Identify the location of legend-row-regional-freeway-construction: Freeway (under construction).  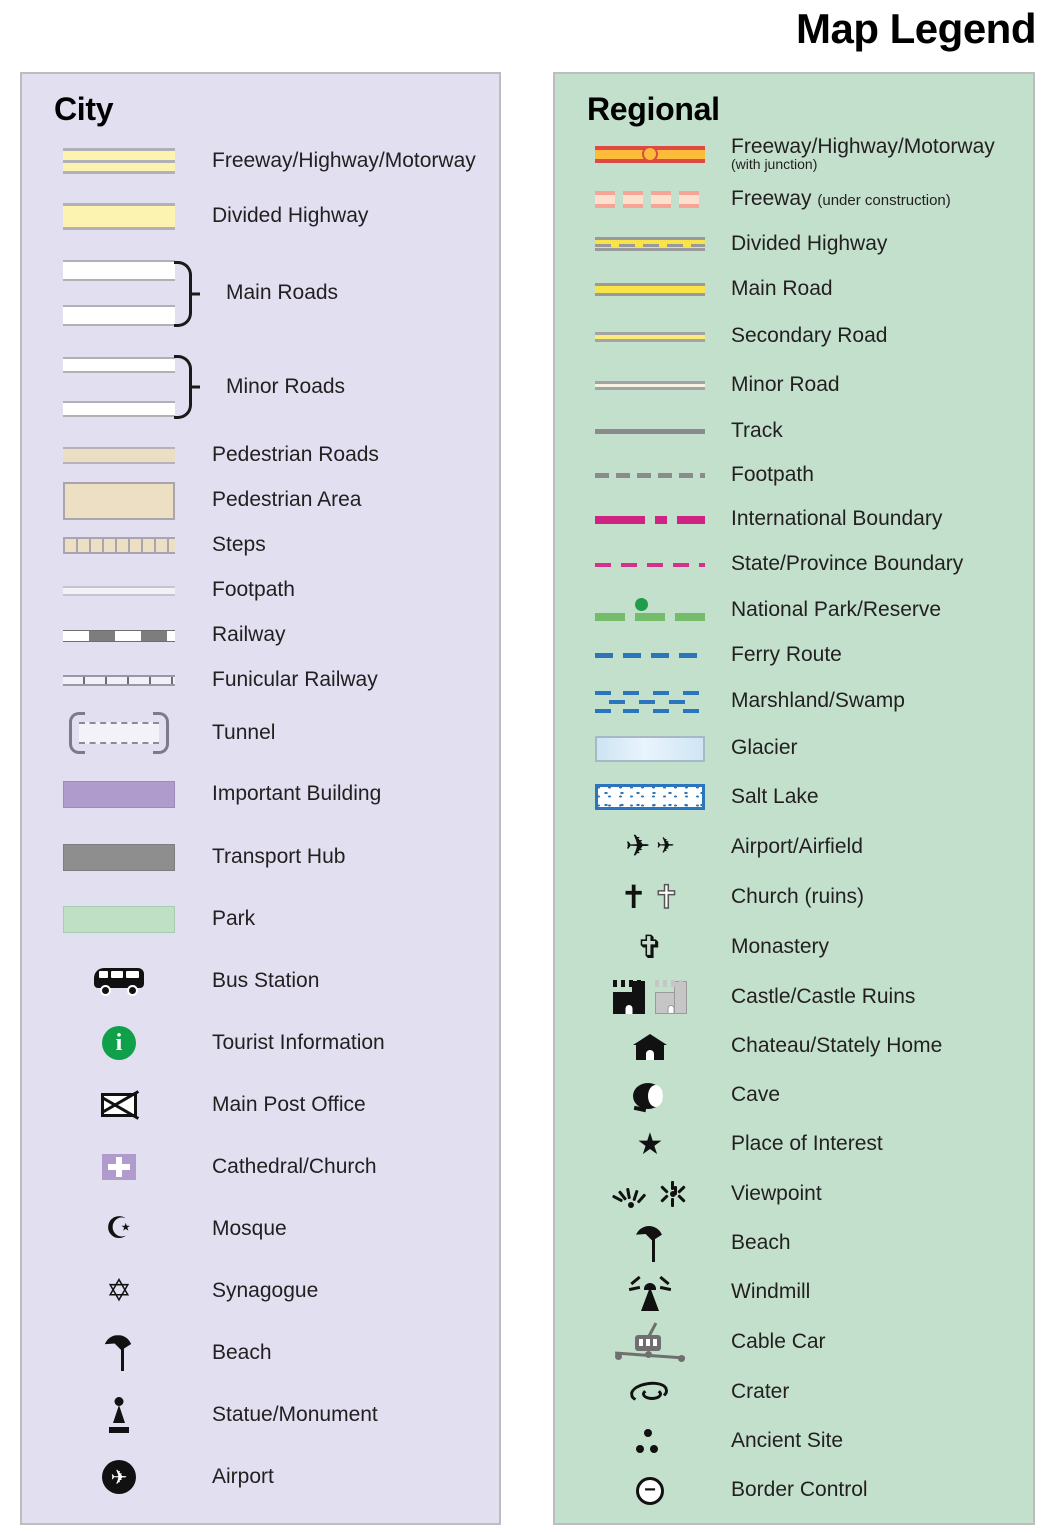
(794, 199).